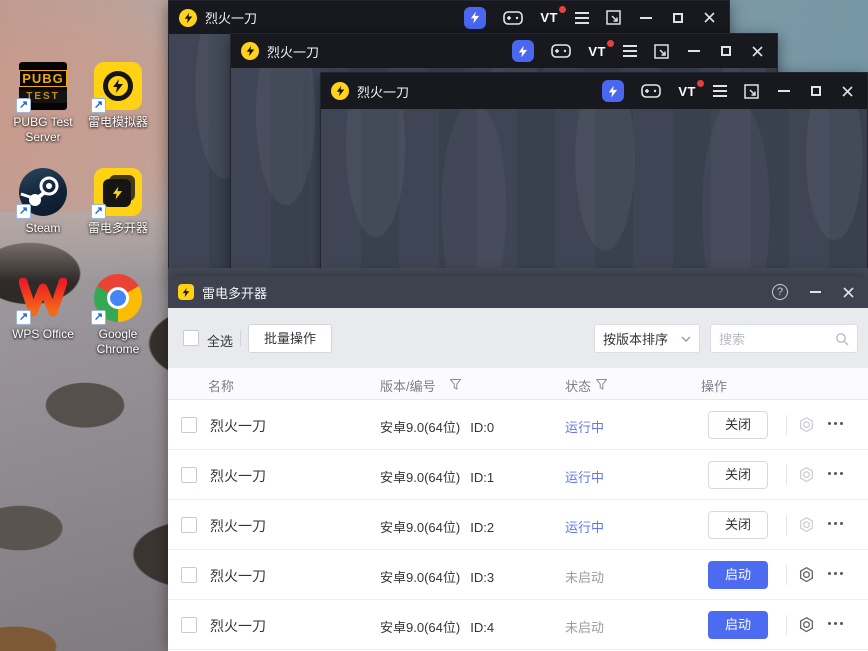 The image size is (868, 651). Describe the element at coordinates (518, 625) in the screenshot. I see `instance-row: 烈火一刀 安卓9.0(64位) ID:4 未启动 启动` at that location.